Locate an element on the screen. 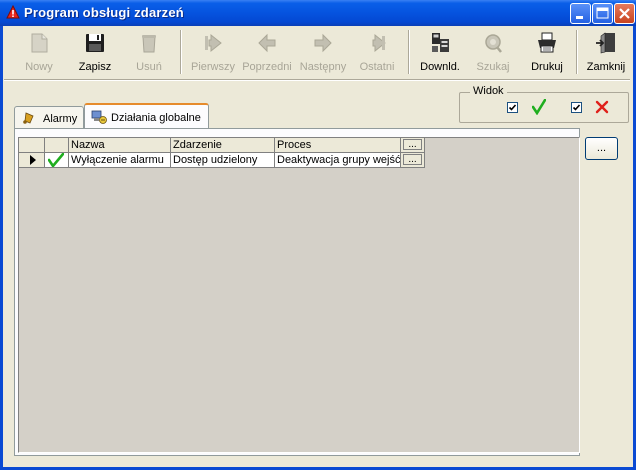 This screenshot has width=636, height=470. first-record-button: Pierwszy is located at coordinates (213, 52).